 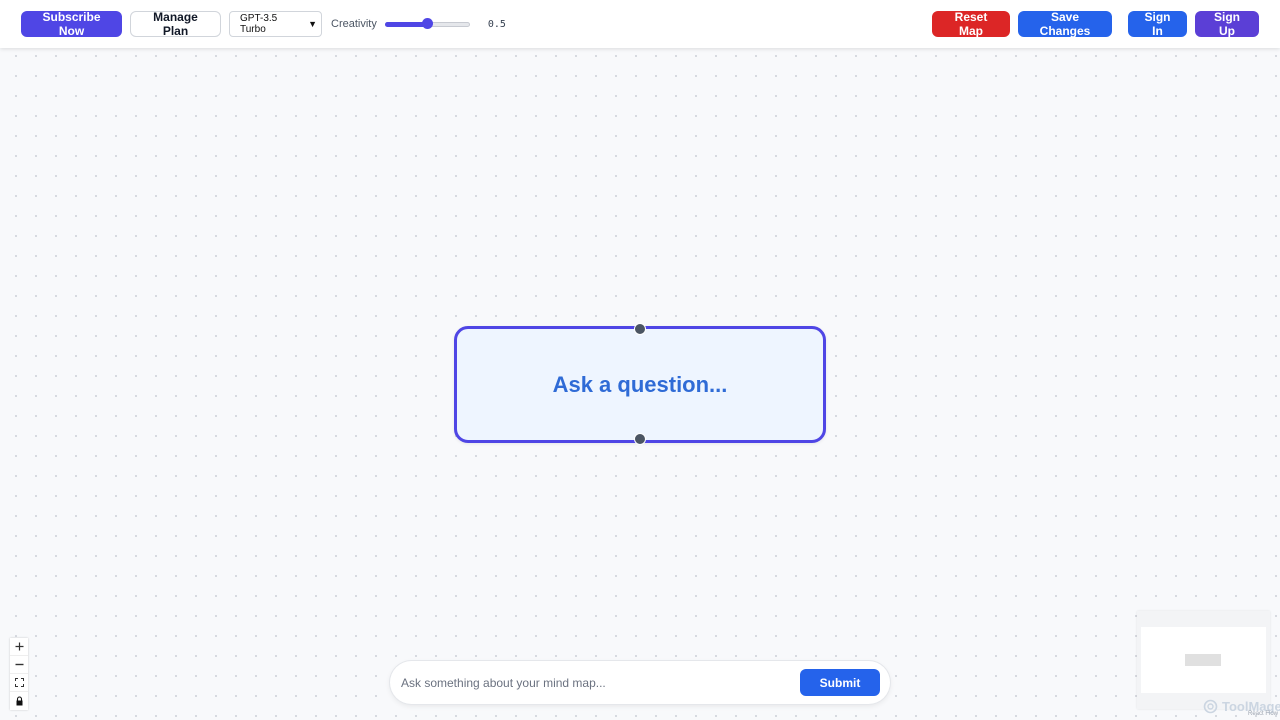 I want to click on slider-fill, so click(x=406, y=24).